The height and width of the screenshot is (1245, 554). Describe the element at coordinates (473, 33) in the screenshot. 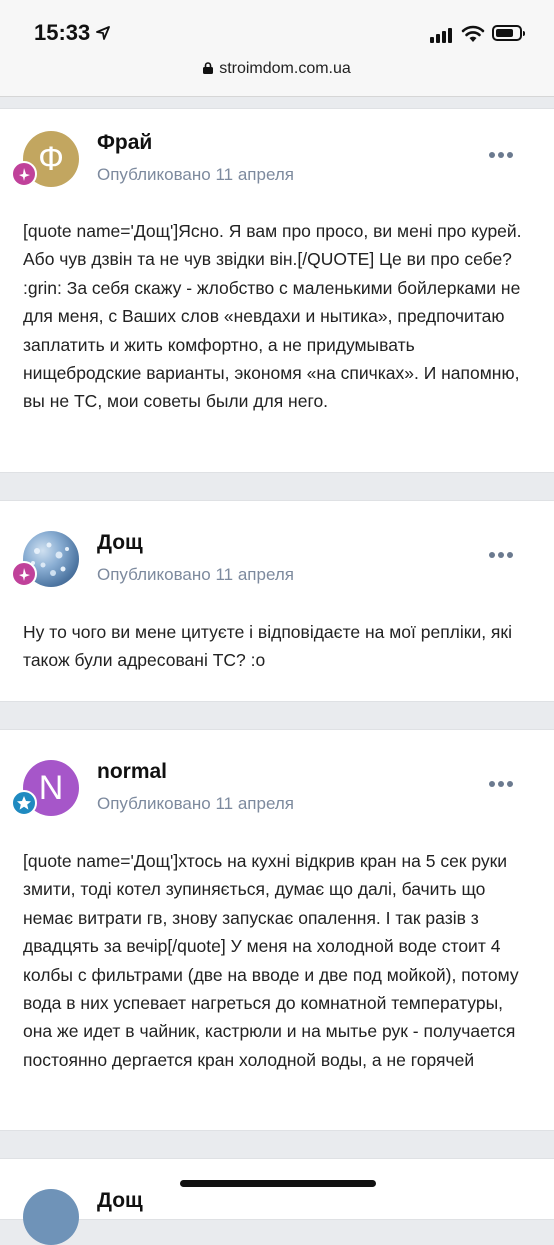

I see `wifi-icon` at that location.